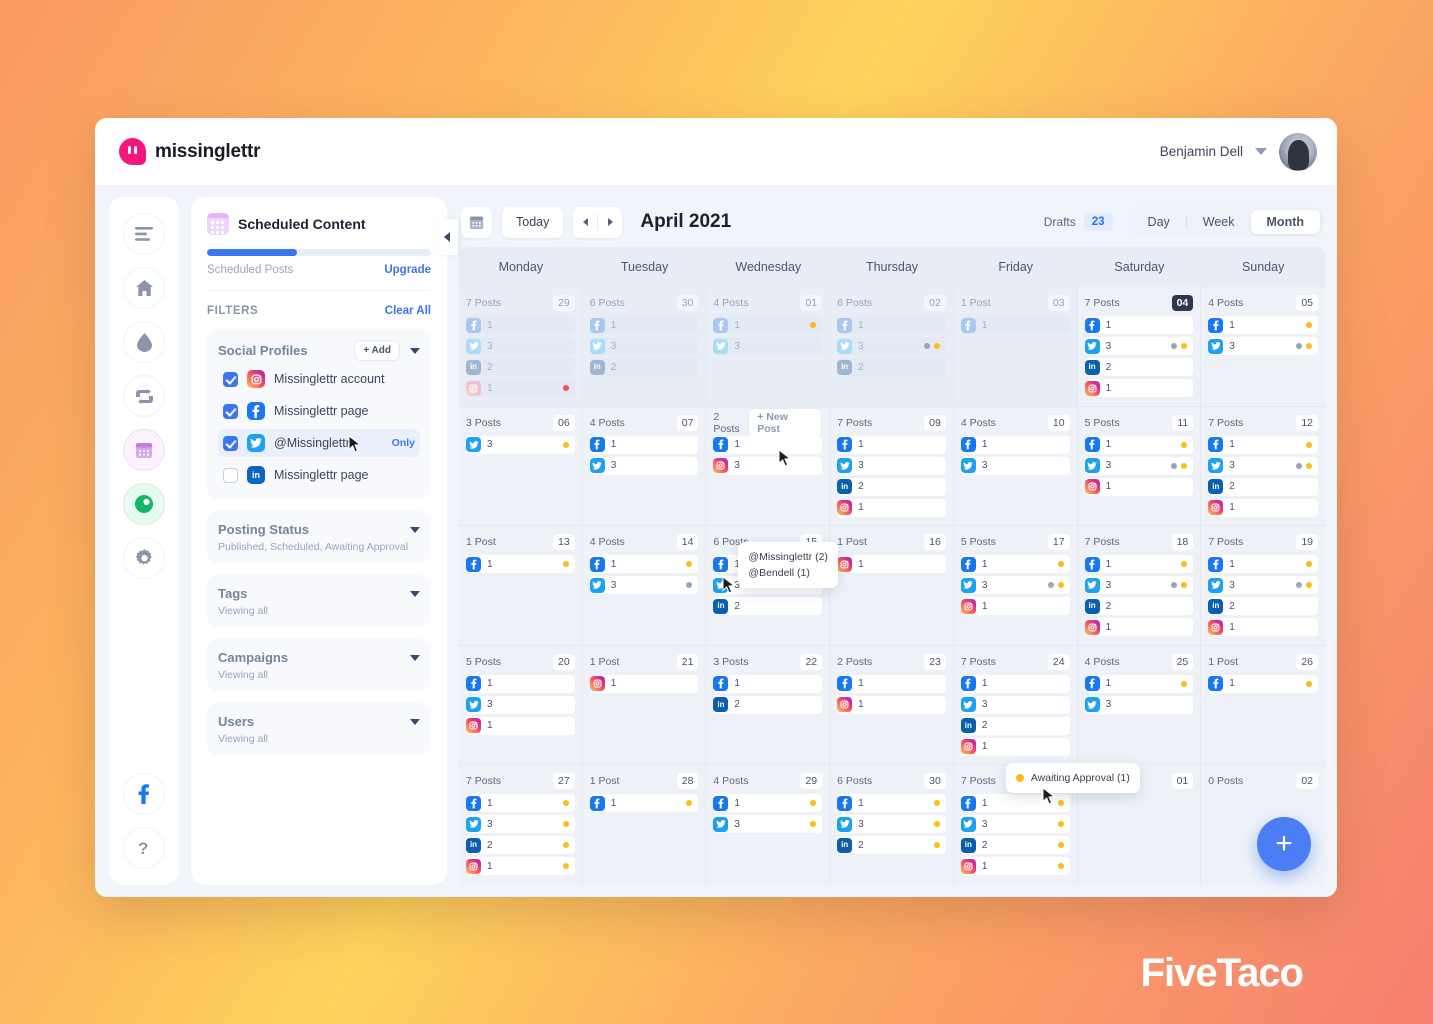 This screenshot has height=1024, width=1433. Describe the element at coordinates (319, 411) in the screenshot. I see `social-profile-row: Missinglettr page` at that location.